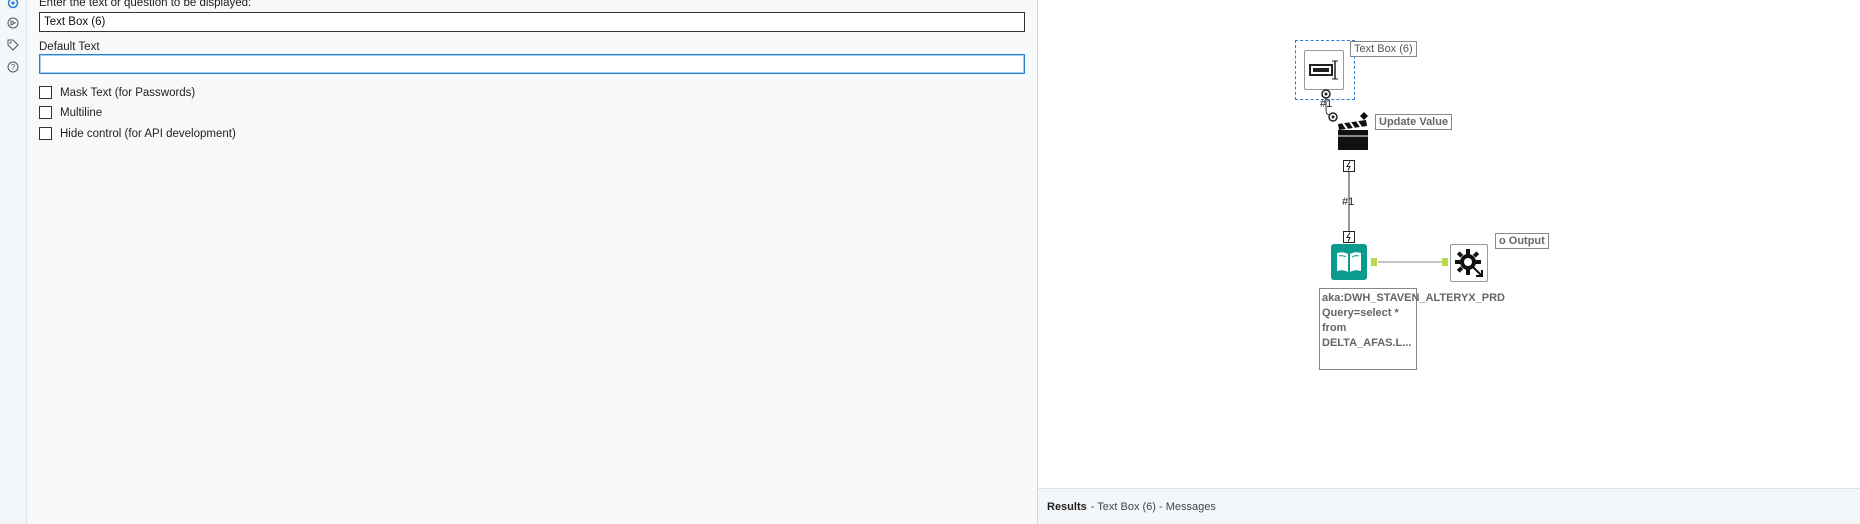 The height and width of the screenshot is (524, 1860). I want to click on gear-output-icon, so click(1469, 263).